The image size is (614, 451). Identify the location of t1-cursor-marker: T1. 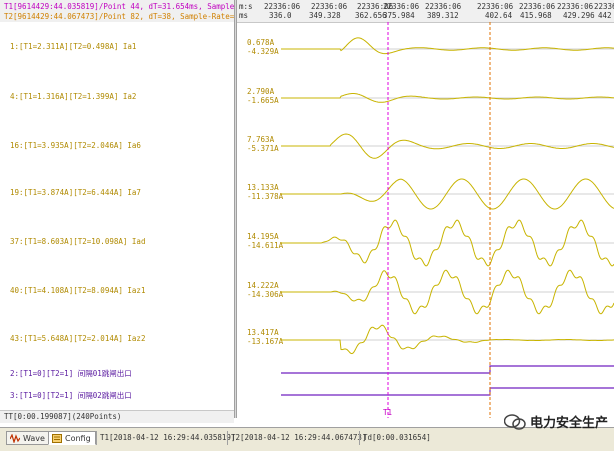
(387, 412).